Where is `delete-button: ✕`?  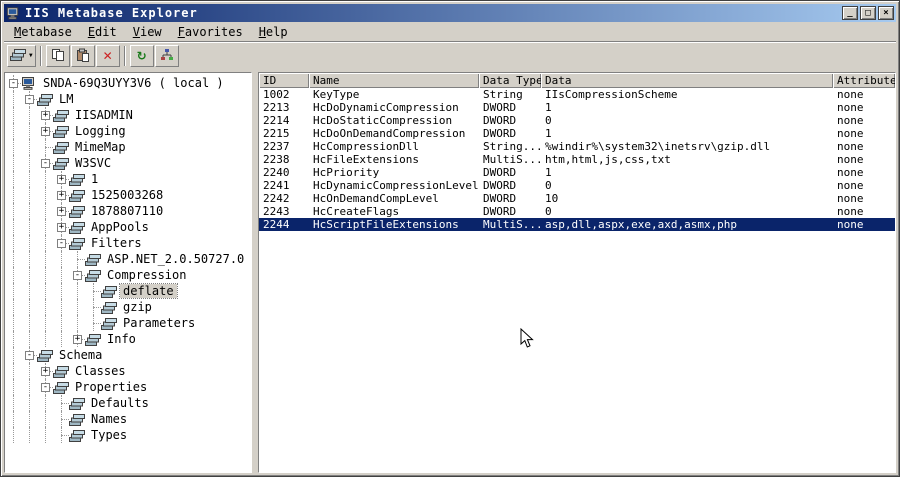 delete-button: ✕ is located at coordinates (107, 56).